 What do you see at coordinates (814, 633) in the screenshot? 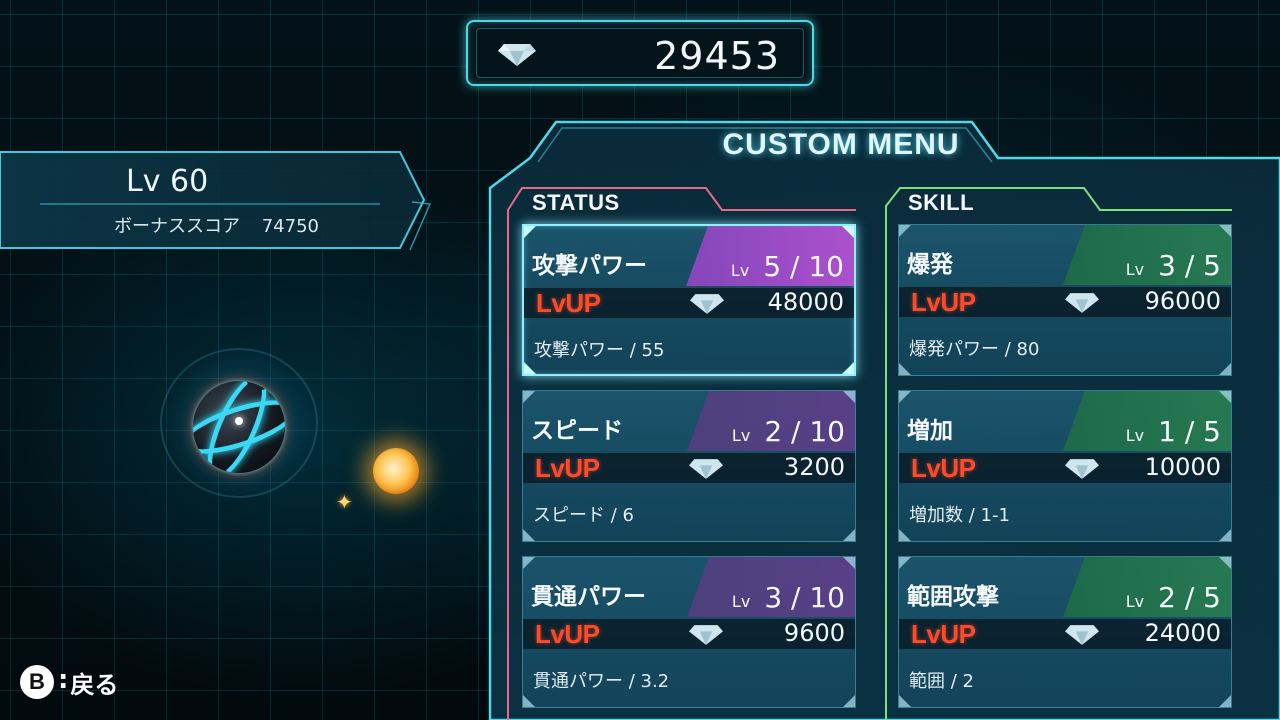
I see `upgrade-cost: 9600` at bounding box center [814, 633].